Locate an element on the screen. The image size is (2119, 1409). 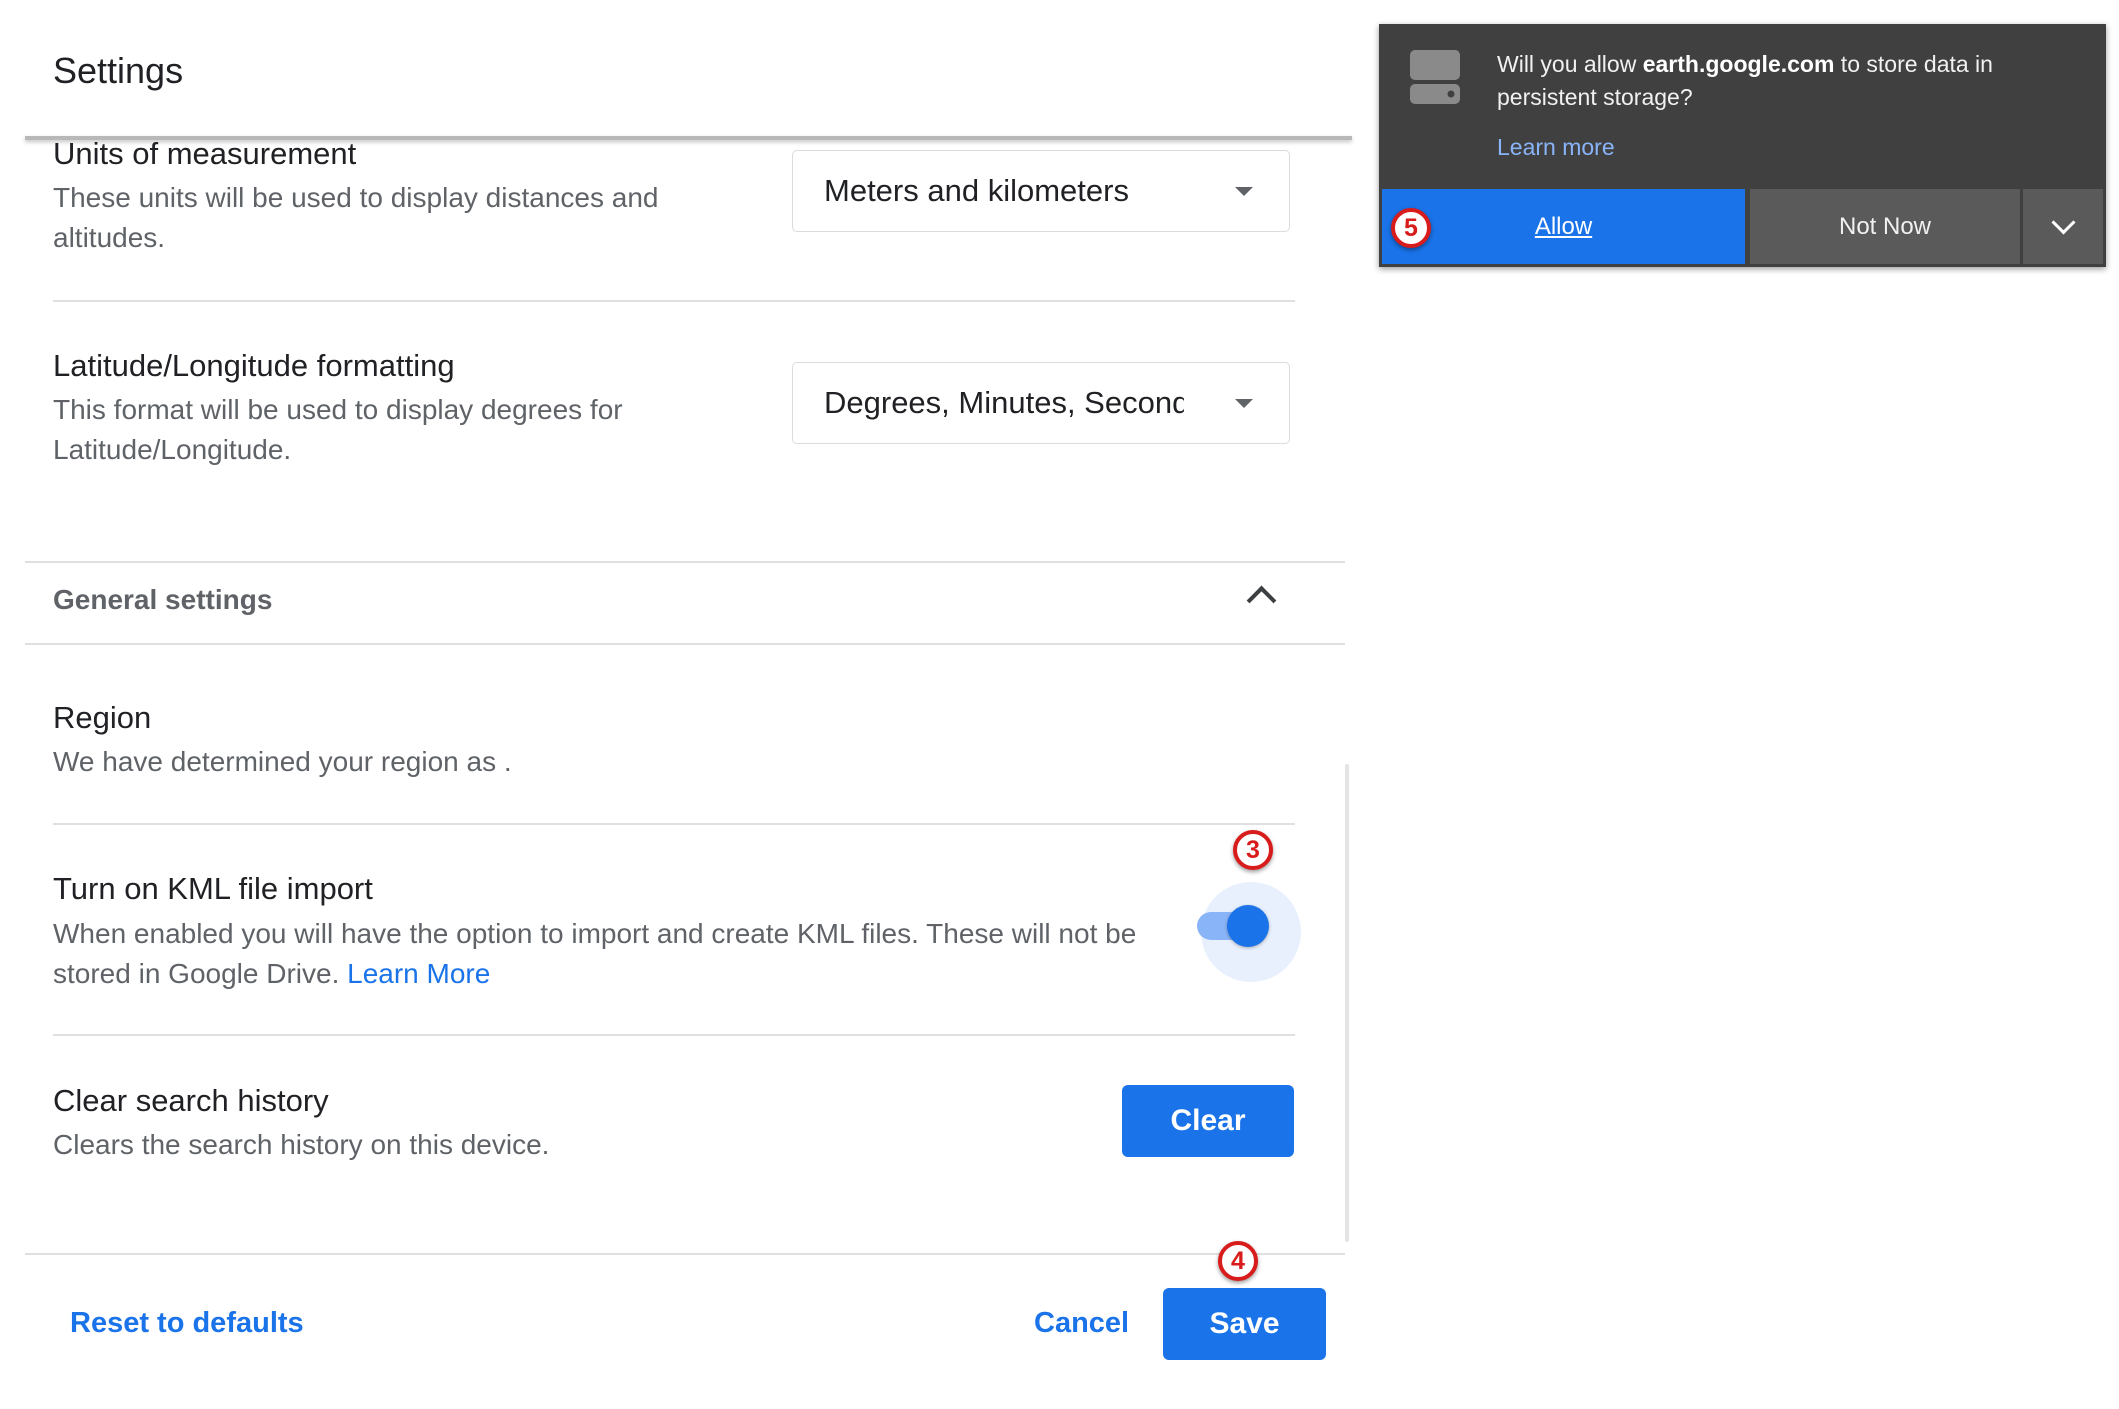
region-title: Region is located at coordinates (102, 717).